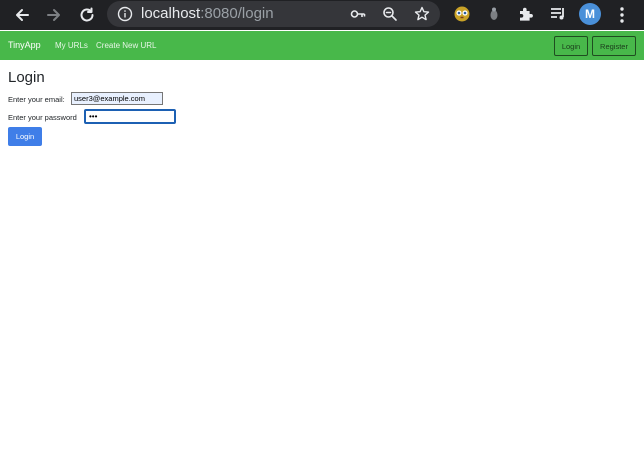 The image size is (644, 468). I want to click on email-field, so click(117, 98).